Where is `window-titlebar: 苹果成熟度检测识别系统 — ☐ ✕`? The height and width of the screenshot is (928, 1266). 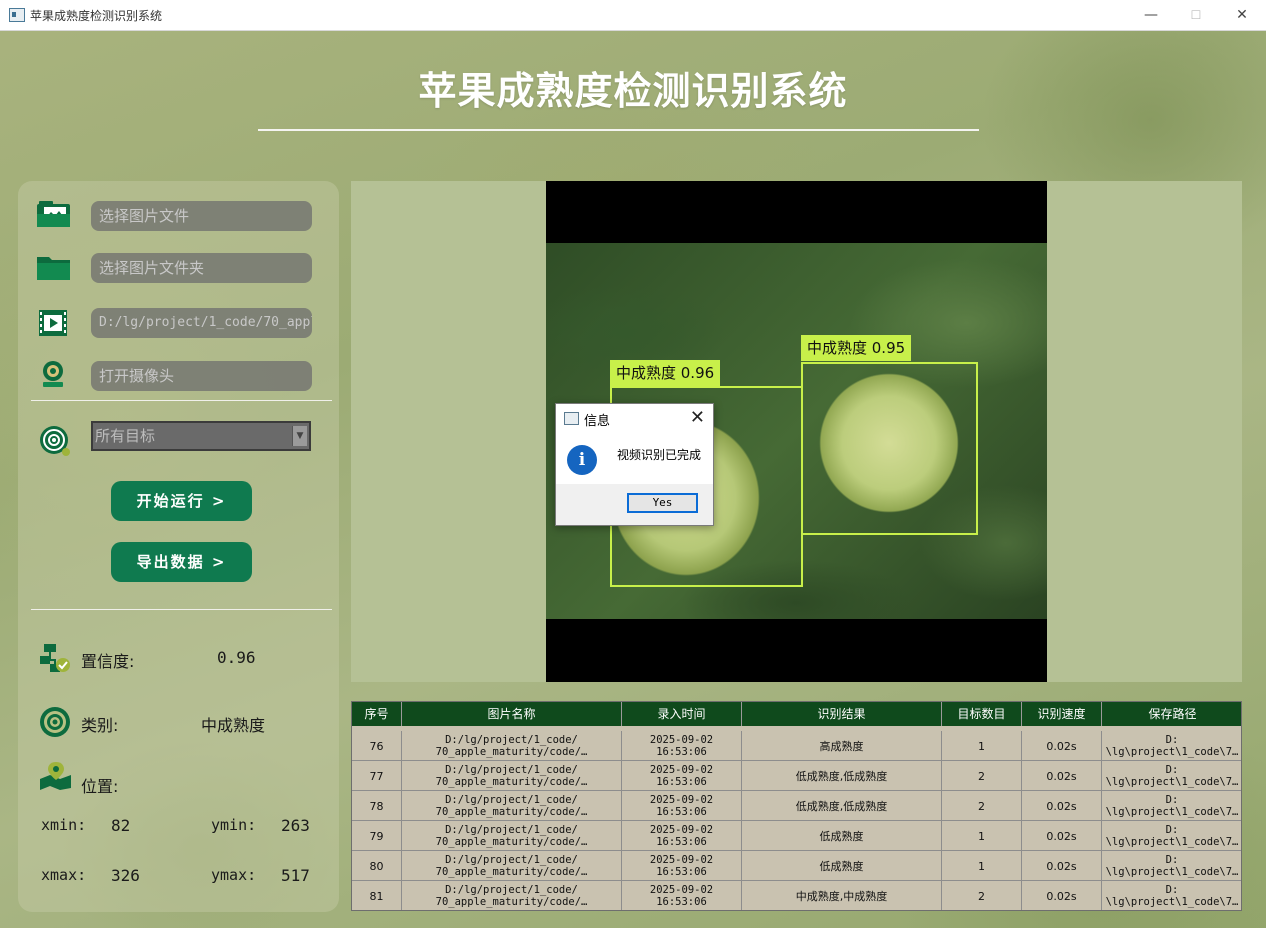 window-titlebar: 苹果成熟度检测识别系统 — ☐ ✕ is located at coordinates (633, 15).